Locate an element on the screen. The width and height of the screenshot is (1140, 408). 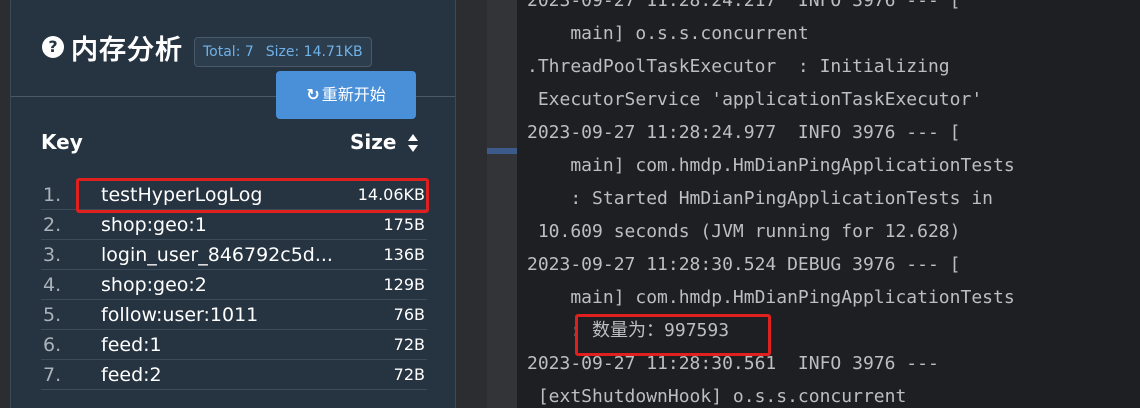
key-row: 3. login_user_846792c5d... 136B is located at coordinates (234, 255).